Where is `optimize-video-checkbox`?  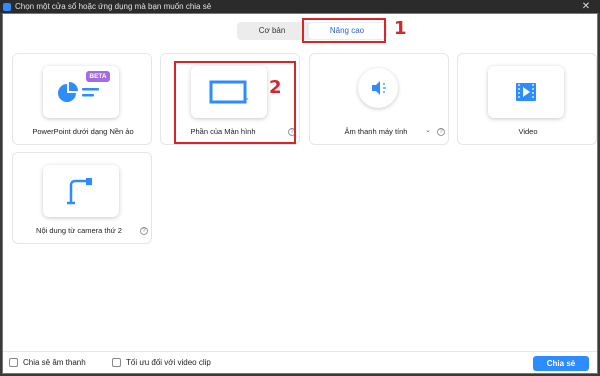
optimize-video-checkbox is located at coordinates (116, 362).